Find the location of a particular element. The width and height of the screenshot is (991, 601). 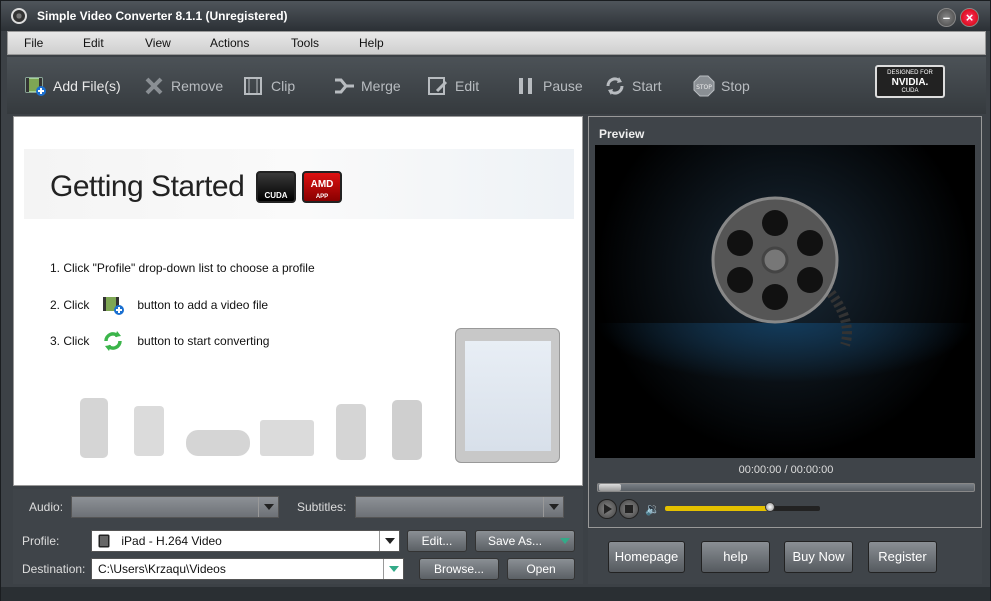

clip-label: Clip is located at coordinates (283, 86).